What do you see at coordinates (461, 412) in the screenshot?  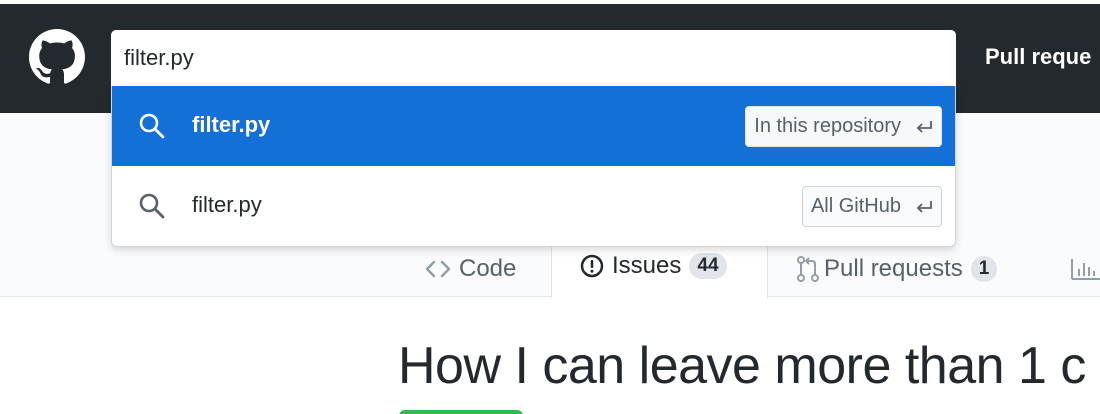 I see `open-state-badge` at bounding box center [461, 412].